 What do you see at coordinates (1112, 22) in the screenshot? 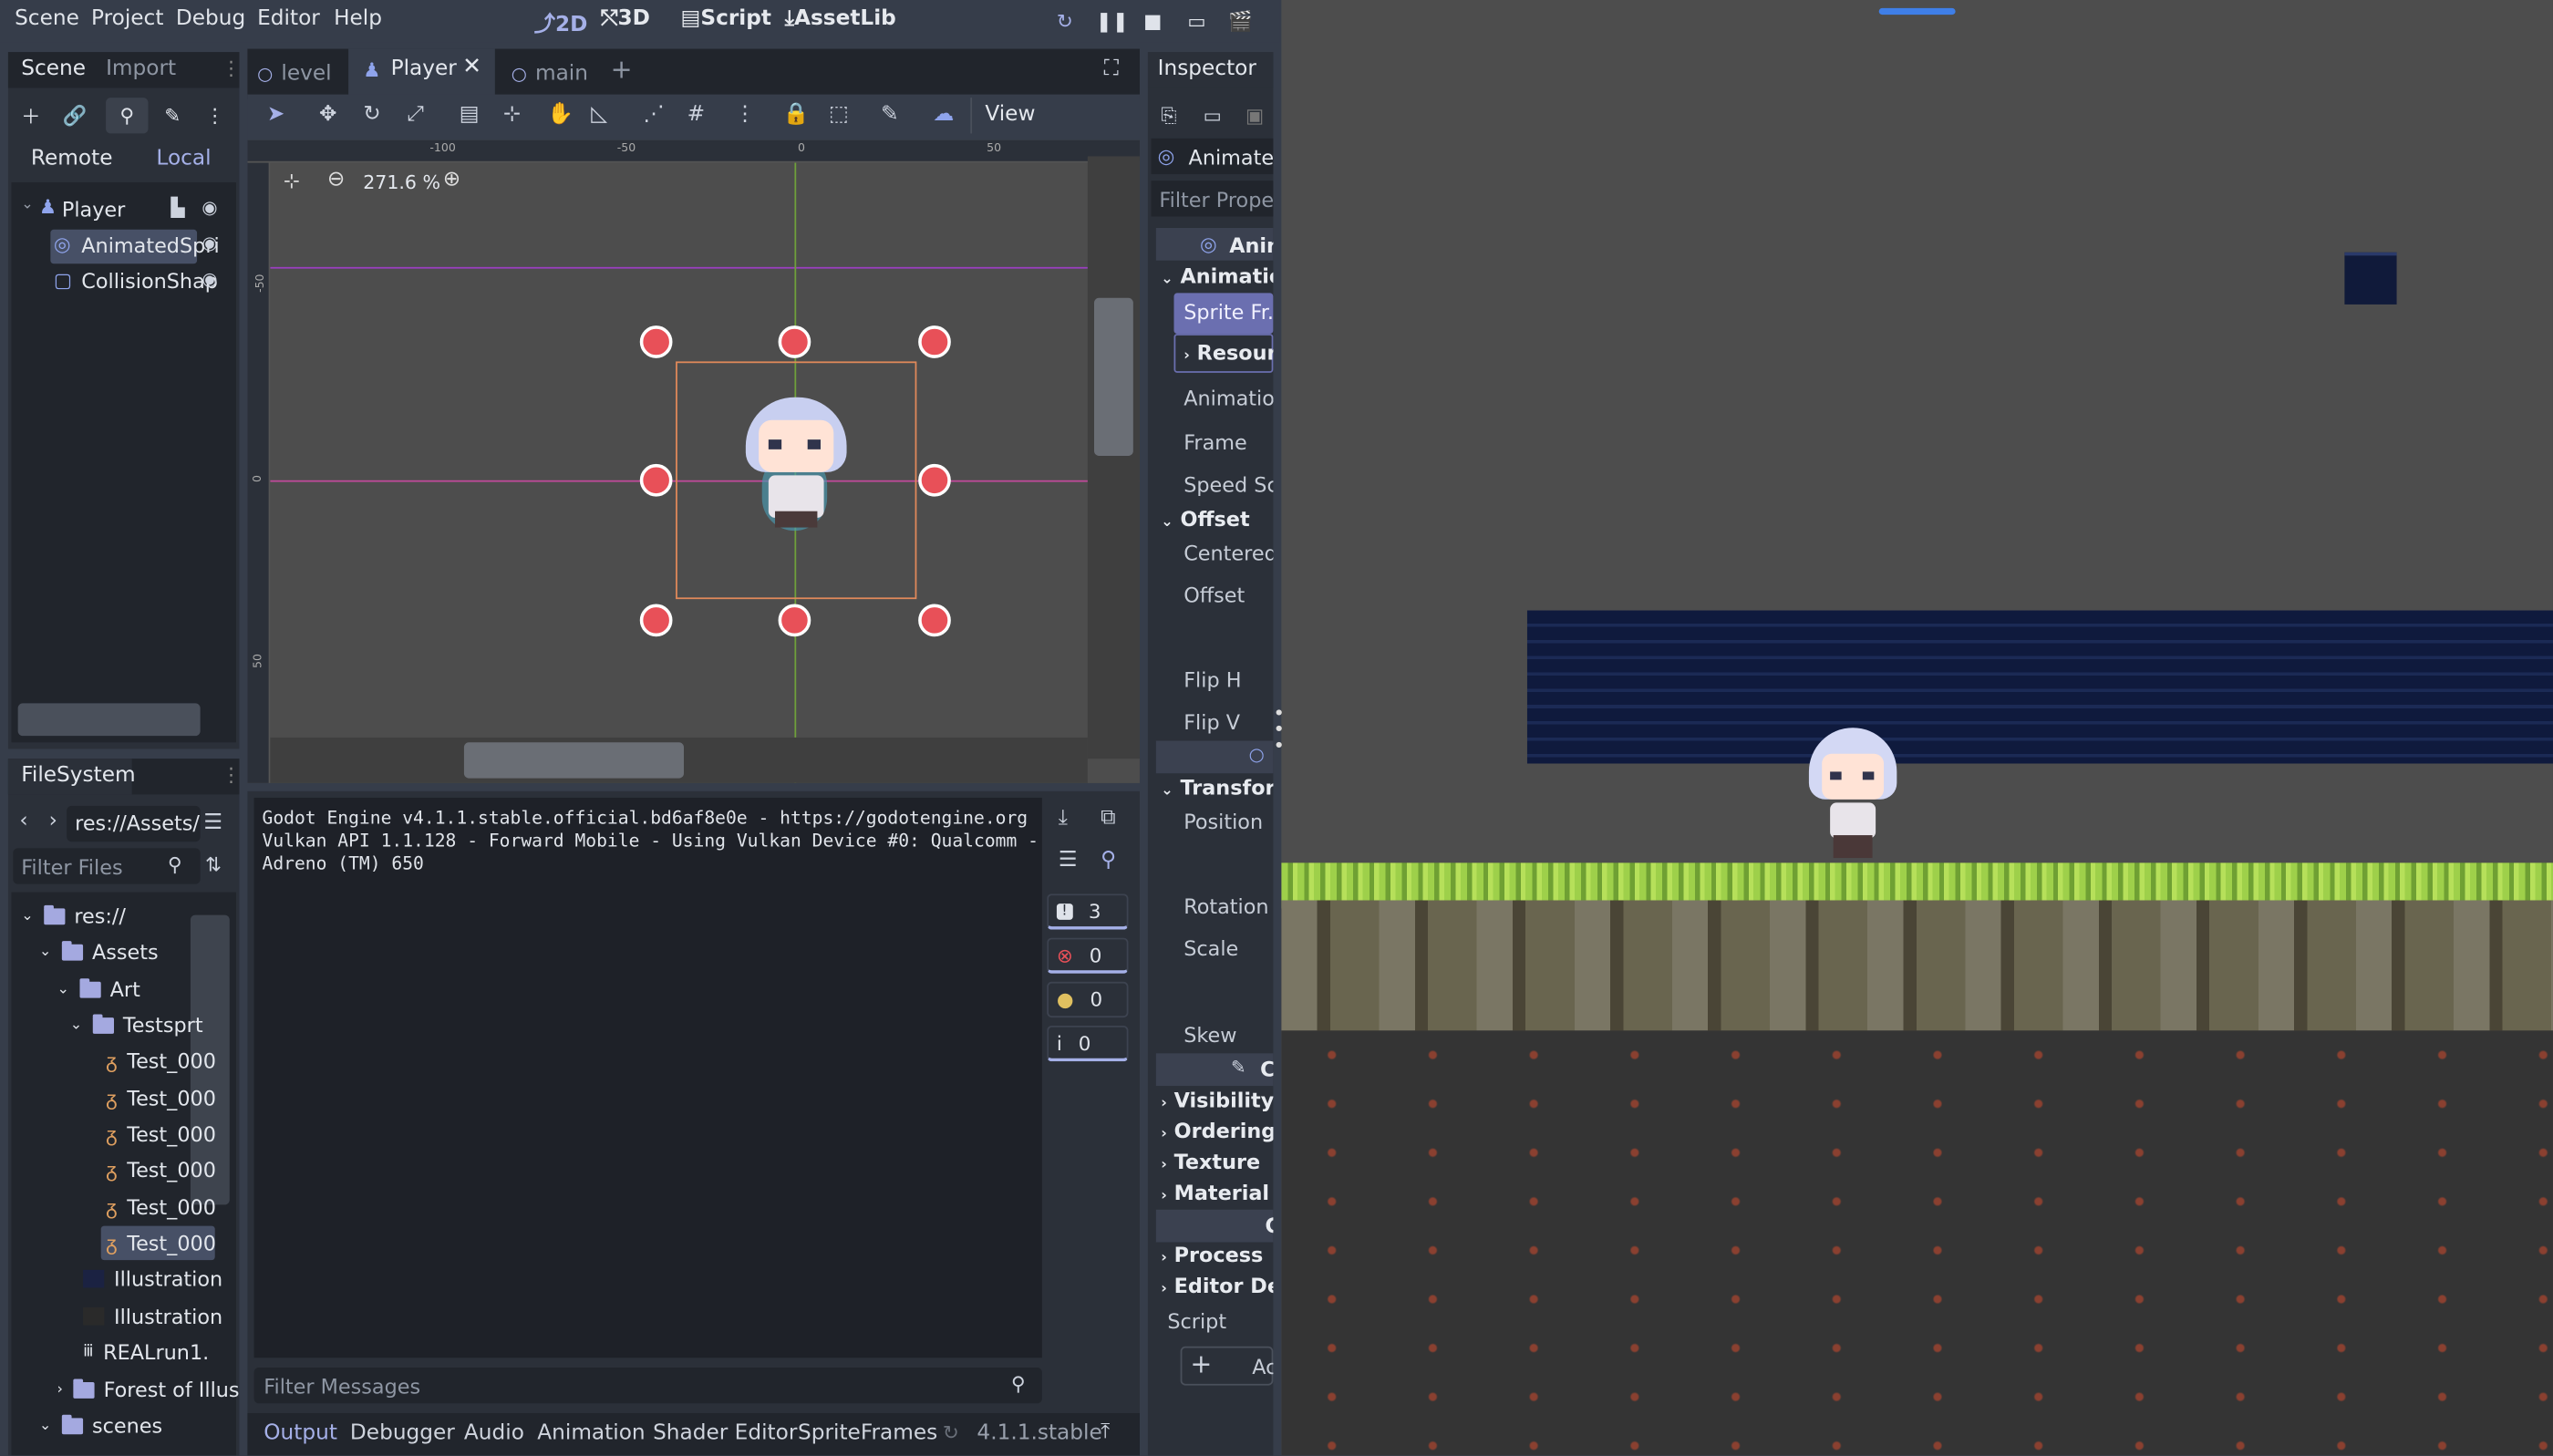
I see `pause-icon: ❚❚` at bounding box center [1112, 22].